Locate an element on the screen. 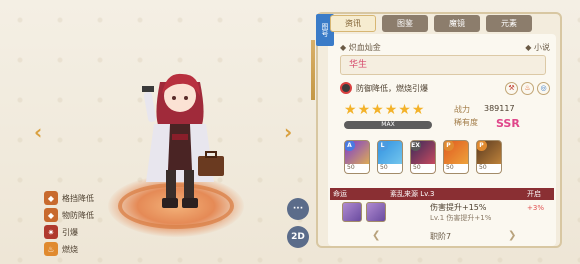 The image size is (580, 264). trait-icon is located at coordinates (346, 88).